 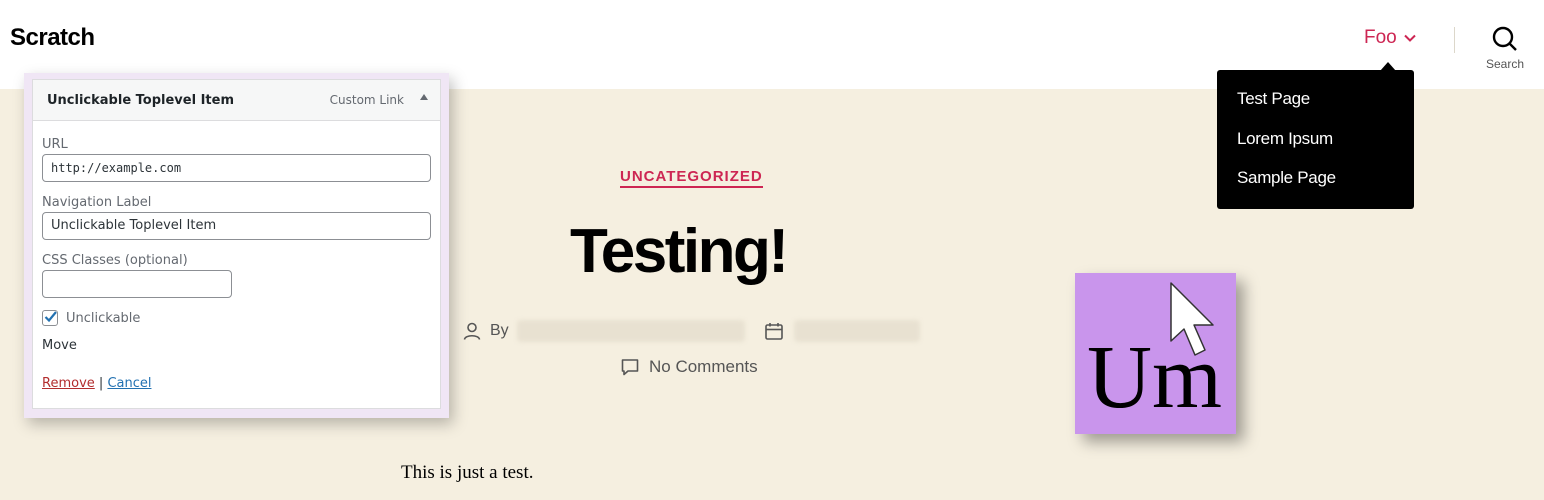 I want to click on search-icon, so click(x=1504, y=38).